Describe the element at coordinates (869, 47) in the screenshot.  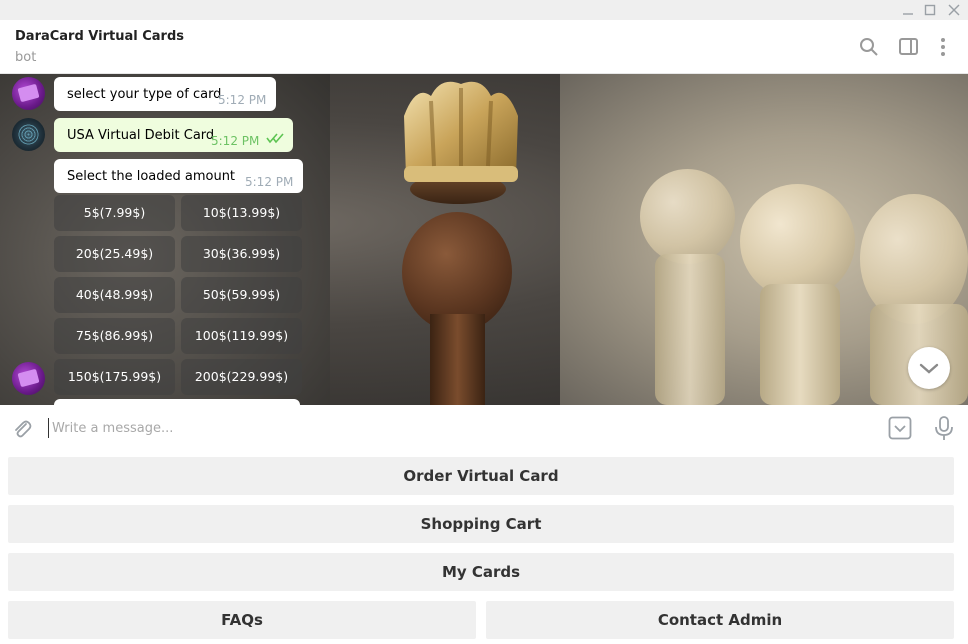
I see `search-icon` at that location.